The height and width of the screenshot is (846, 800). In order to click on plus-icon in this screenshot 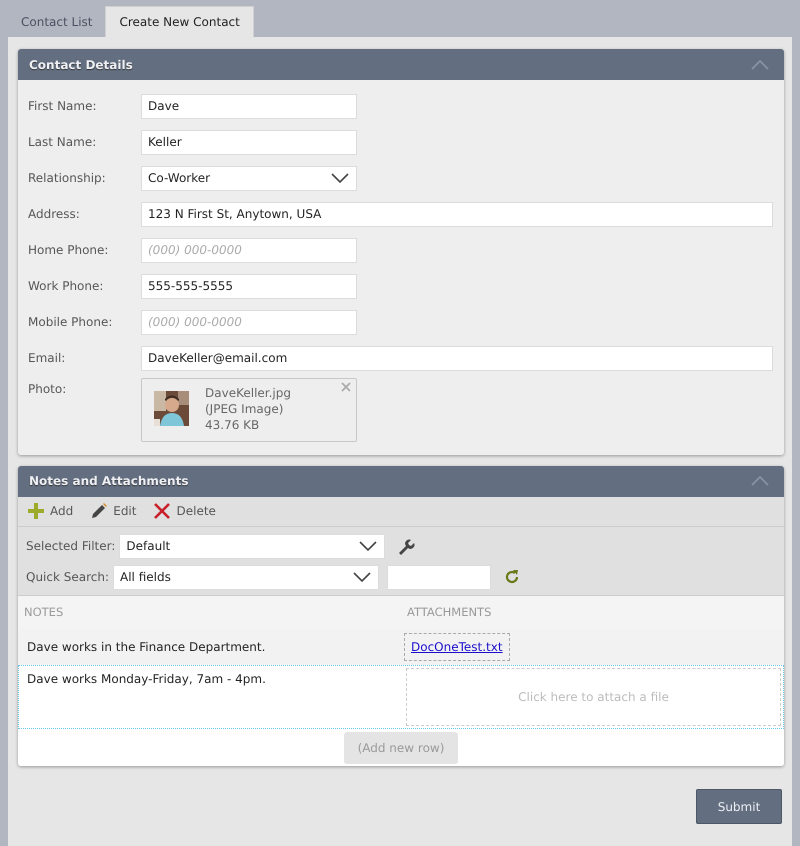, I will do `click(36, 511)`.